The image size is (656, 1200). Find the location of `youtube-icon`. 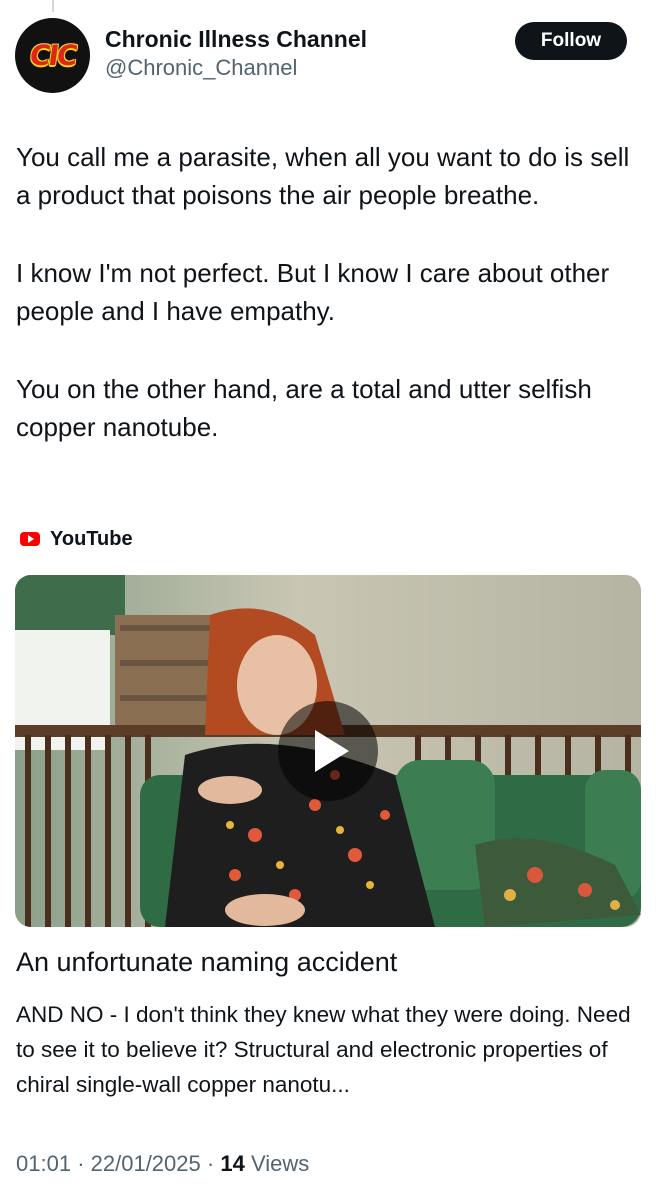

youtube-icon is located at coordinates (30, 539).